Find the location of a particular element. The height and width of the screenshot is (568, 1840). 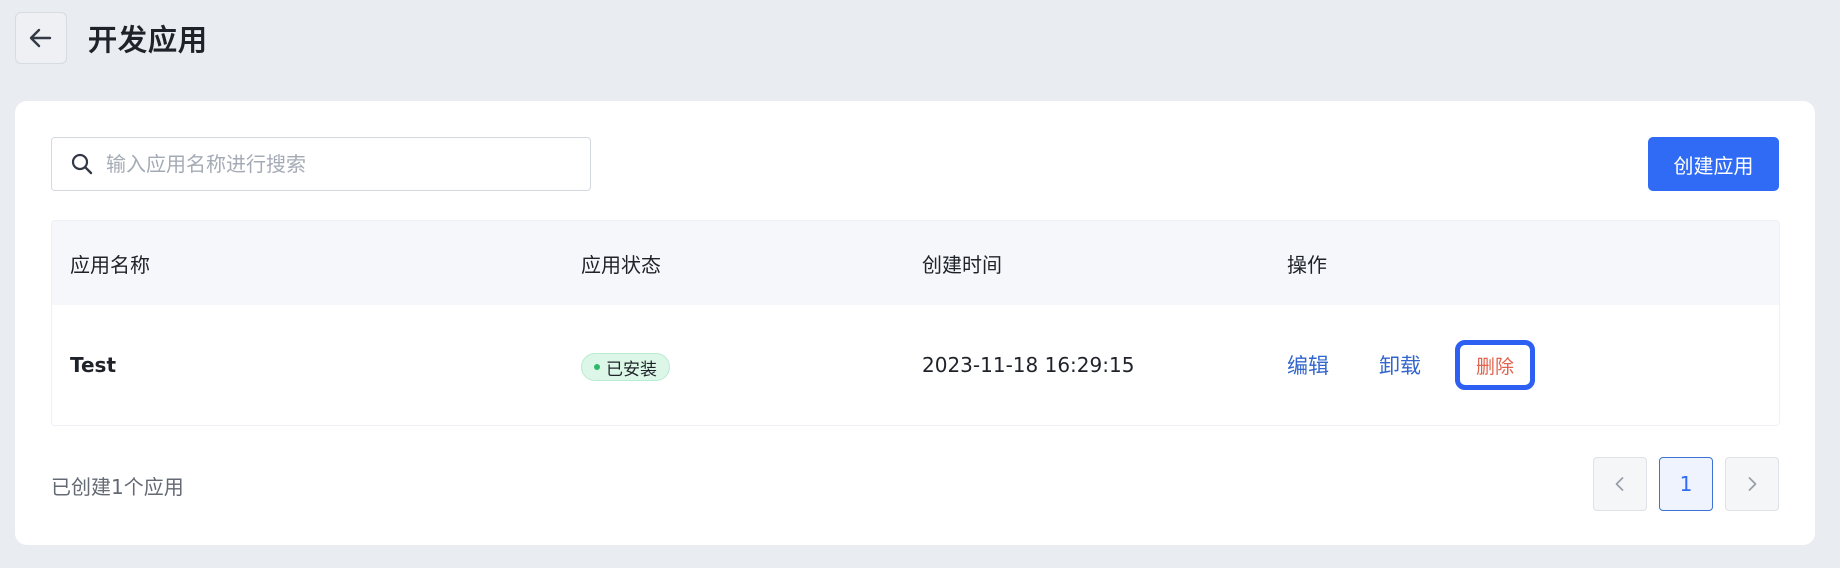

table-header: 应用名称 应用状态 创建时间 操作 is located at coordinates (915, 263).